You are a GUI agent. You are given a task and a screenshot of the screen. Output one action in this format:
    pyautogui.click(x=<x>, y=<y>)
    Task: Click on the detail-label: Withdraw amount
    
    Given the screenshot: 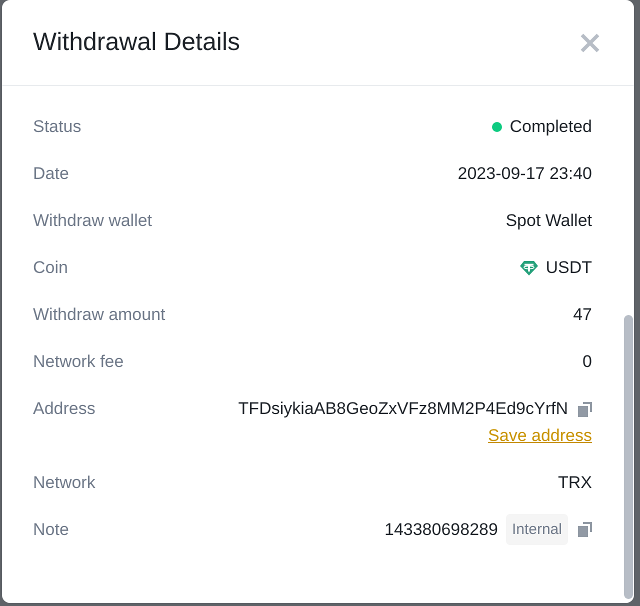 What is the action you would take?
    pyautogui.click(x=99, y=315)
    